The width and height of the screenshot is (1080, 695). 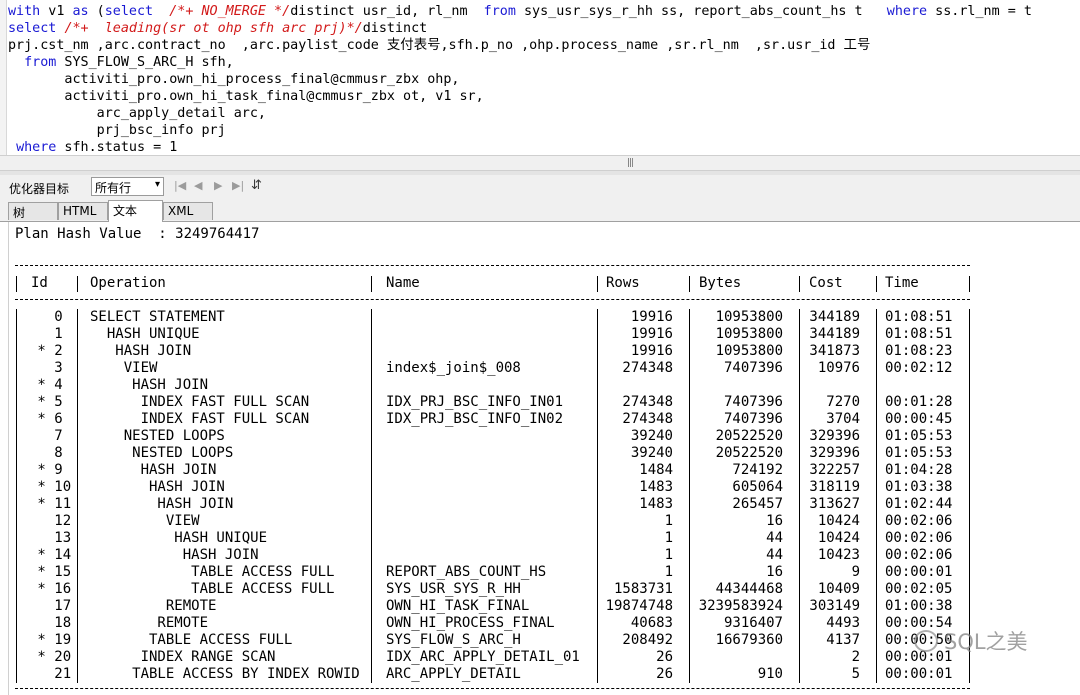 I want to click on cell-name: OWN_HI_PROCESS_FINAL, so click(x=470, y=623).